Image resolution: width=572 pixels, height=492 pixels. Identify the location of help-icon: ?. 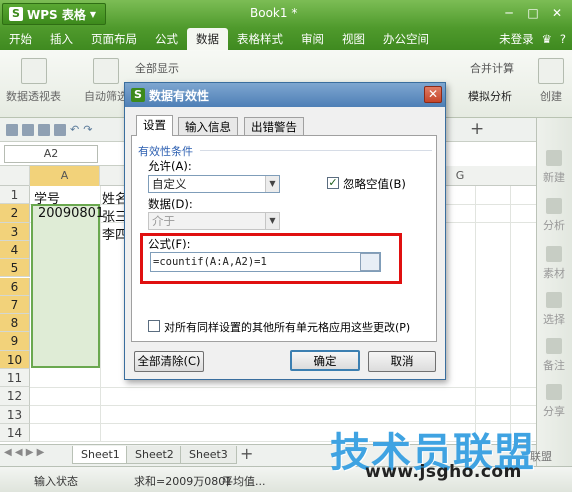
(563, 39).